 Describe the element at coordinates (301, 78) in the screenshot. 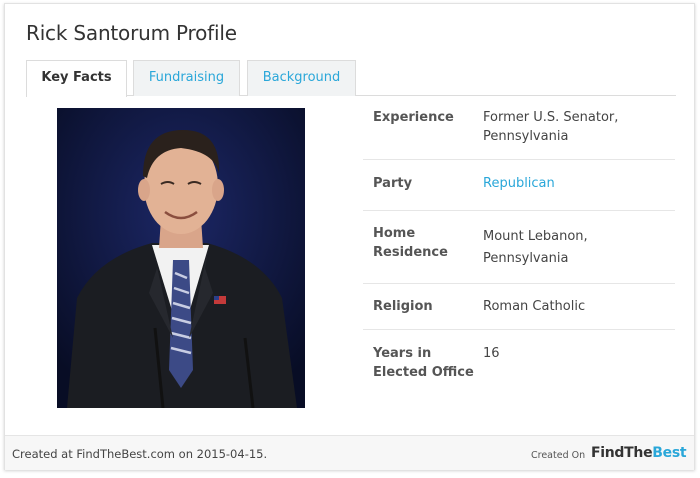

I see `tab-background: Background` at that location.